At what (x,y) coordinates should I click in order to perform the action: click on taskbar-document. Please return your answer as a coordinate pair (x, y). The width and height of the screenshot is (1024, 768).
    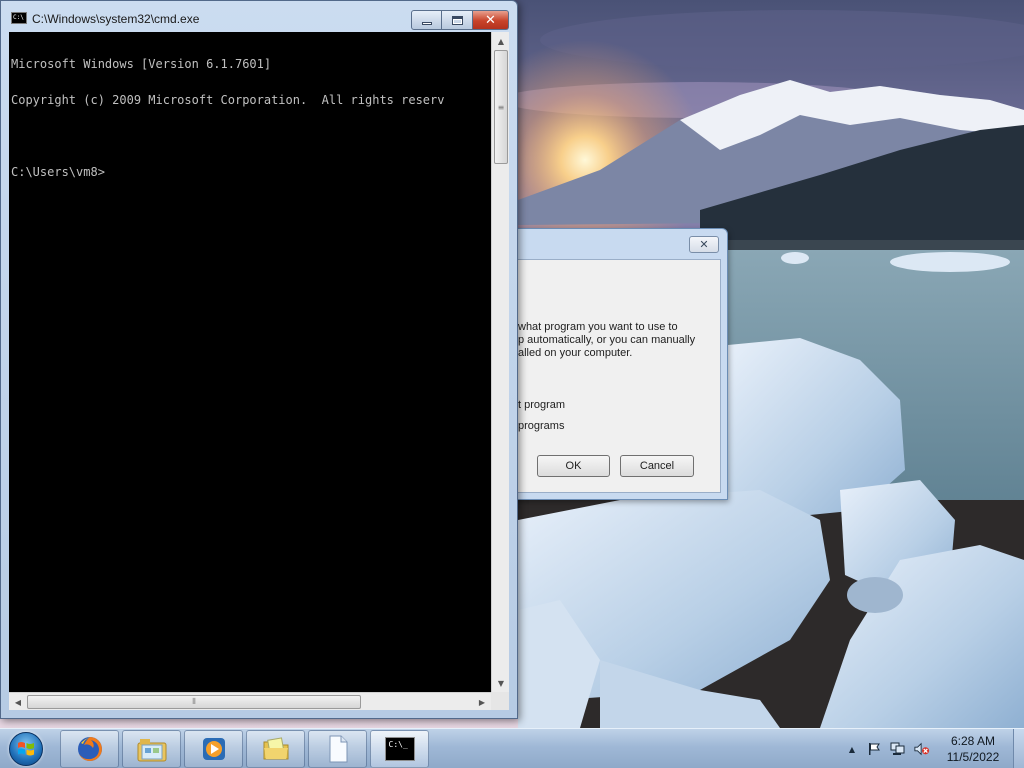
    Looking at the image, I should click on (337, 749).